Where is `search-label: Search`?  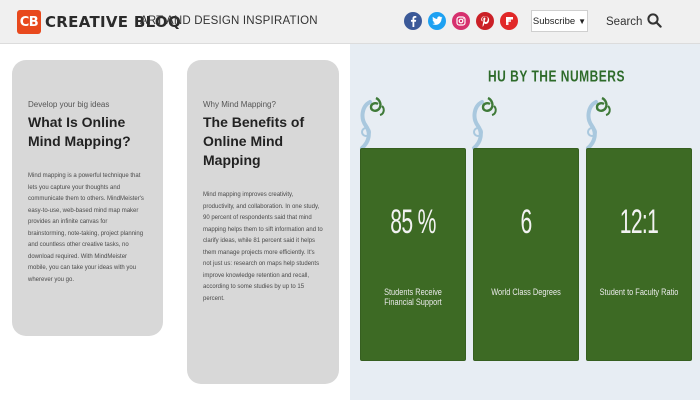
search-label: Search is located at coordinates (624, 22).